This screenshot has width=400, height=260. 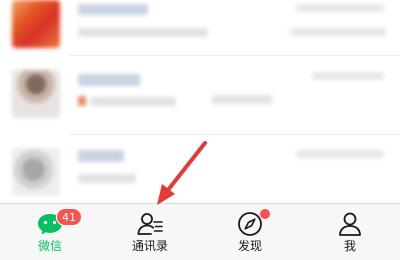 I want to click on discover-tab: 发现, so click(x=250, y=232).